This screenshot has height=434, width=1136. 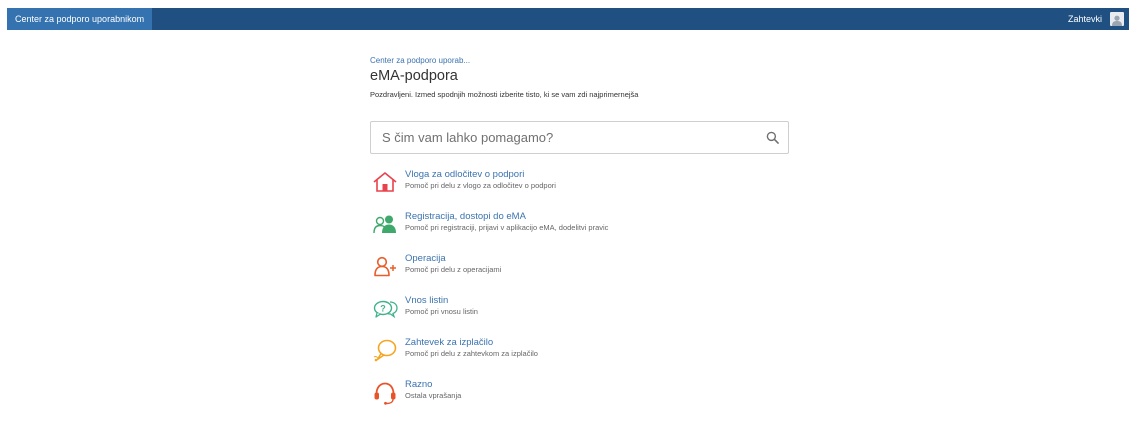 What do you see at coordinates (471, 353) in the screenshot?
I see `request-type-description: Pomoč pri delu z zahtevkom za izplačilo` at bounding box center [471, 353].